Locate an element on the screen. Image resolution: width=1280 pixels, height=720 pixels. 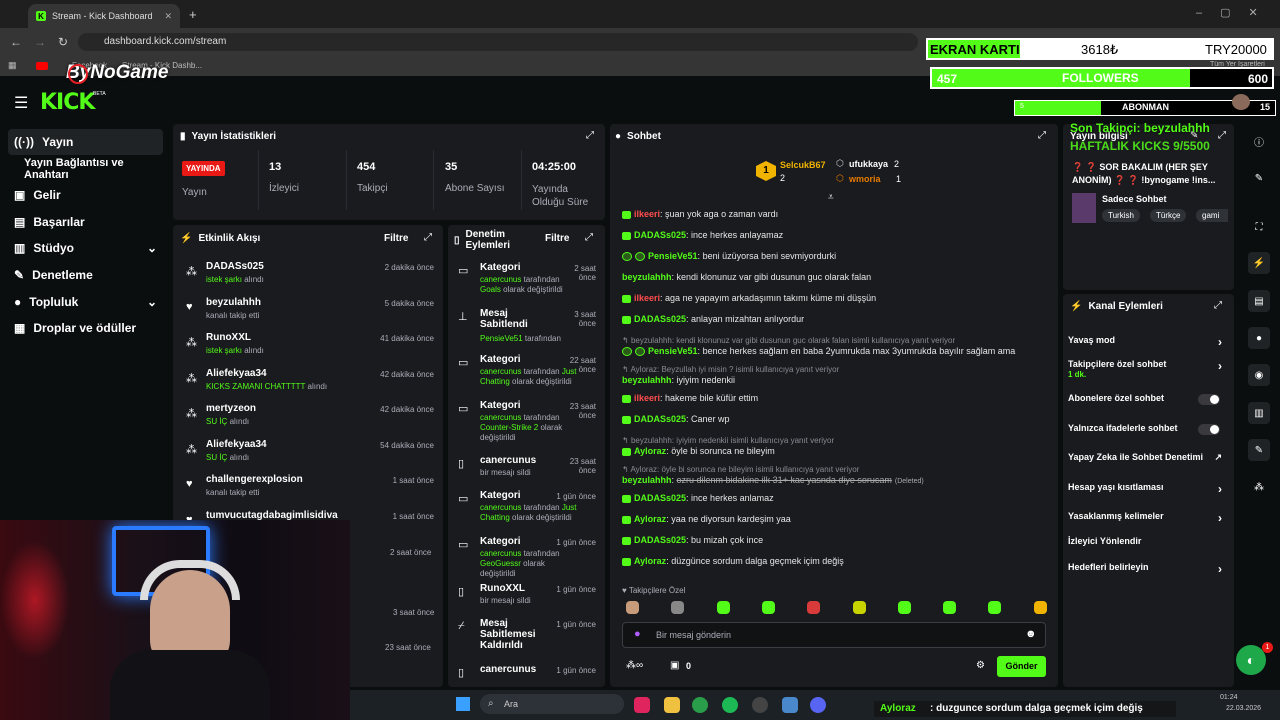
reload-icon: ↻ is located at coordinates (63, 42).